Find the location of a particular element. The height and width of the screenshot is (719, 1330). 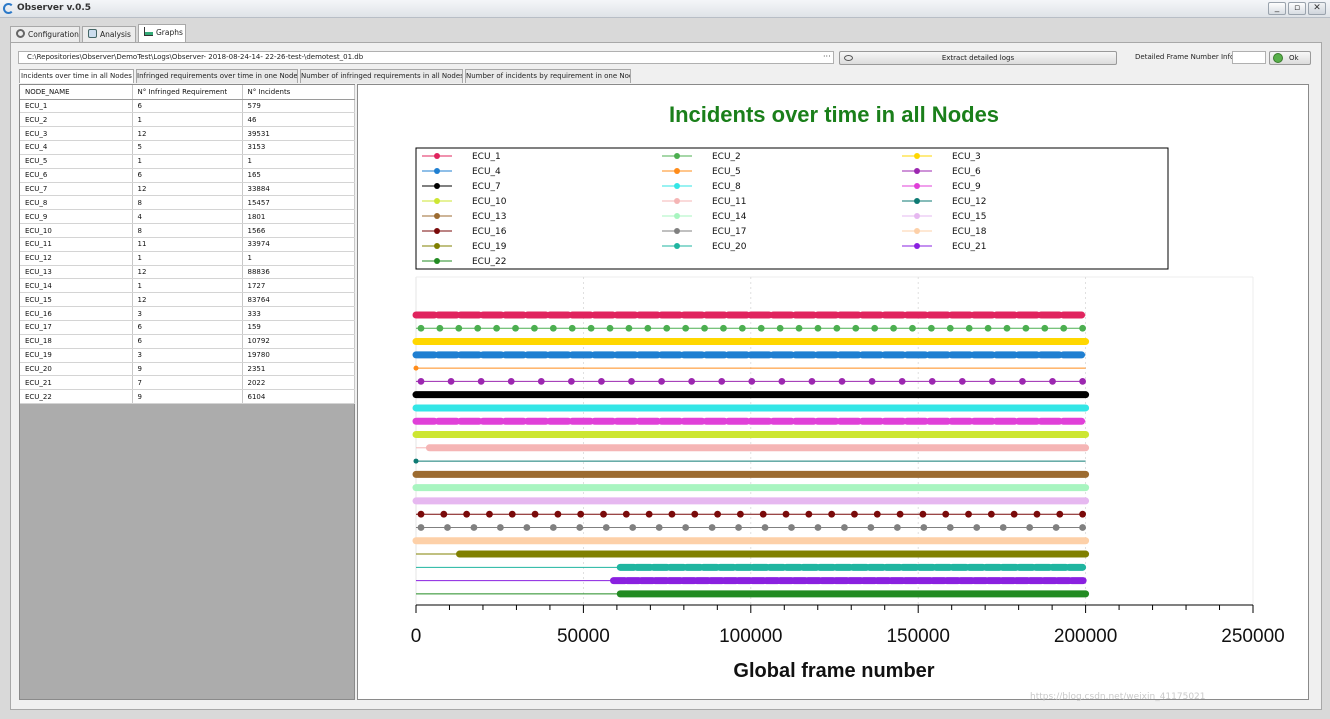

table-row: ECU_10 8 1566 is located at coordinates (187, 230).